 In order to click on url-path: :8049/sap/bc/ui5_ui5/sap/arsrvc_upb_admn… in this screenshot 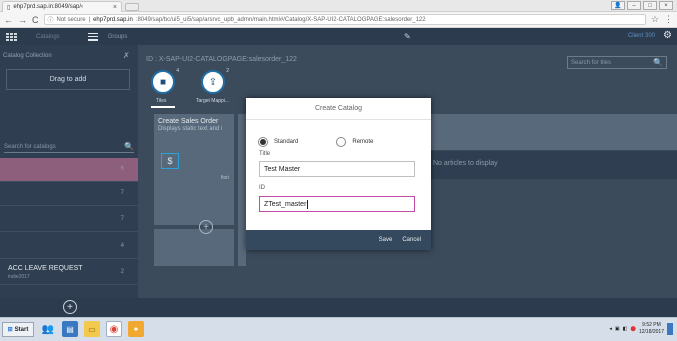, I will do `click(280, 19)`.